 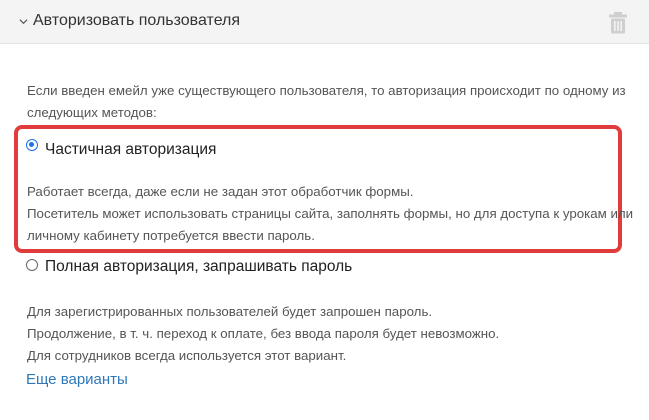 What do you see at coordinates (130, 150) in the screenshot?
I see `option-partial-auth-label: Частичная авторизация` at bounding box center [130, 150].